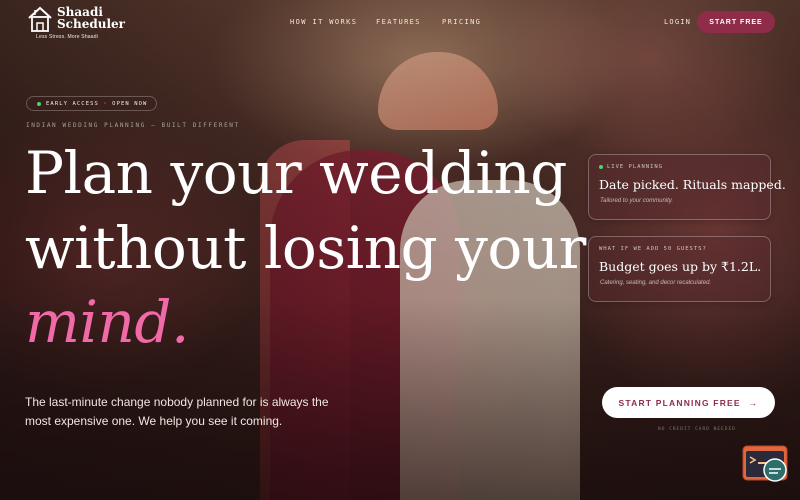 The width and height of the screenshot is (800, 500). What do you see at coordinates (40, 19) in the screenshot?
I see `house-logo-icon` at bounding box center [40, 19].